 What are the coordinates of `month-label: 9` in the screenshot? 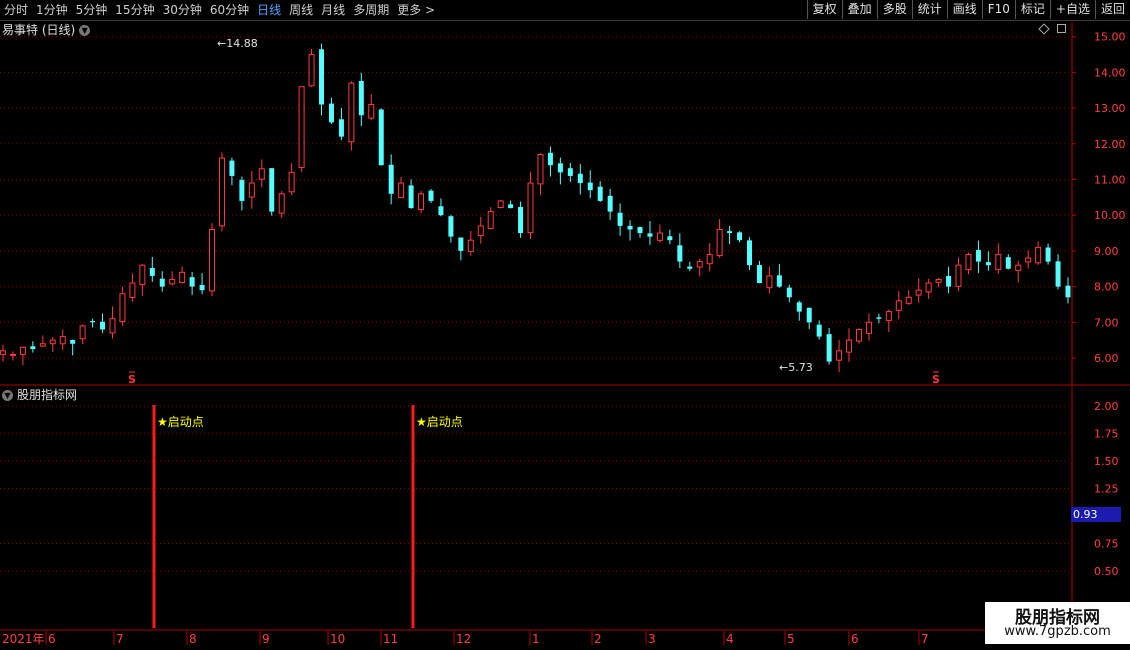 It's located at (266, 639).